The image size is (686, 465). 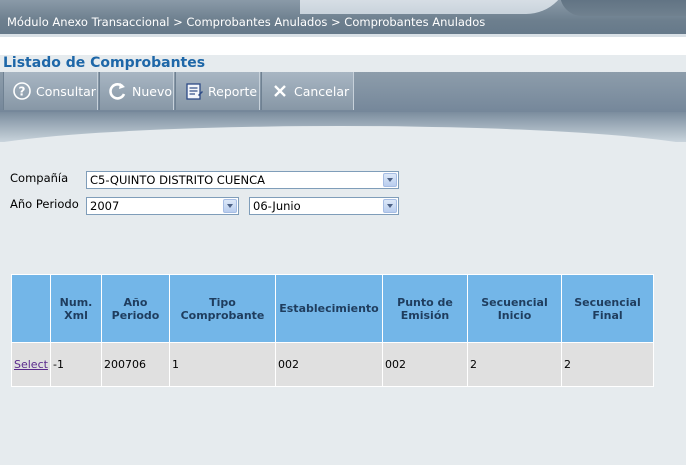 What do you see at coordinates (607, 364) in the screenshot?
I see `cell-secuencial-final: 2` at bounding box center [607, 364].